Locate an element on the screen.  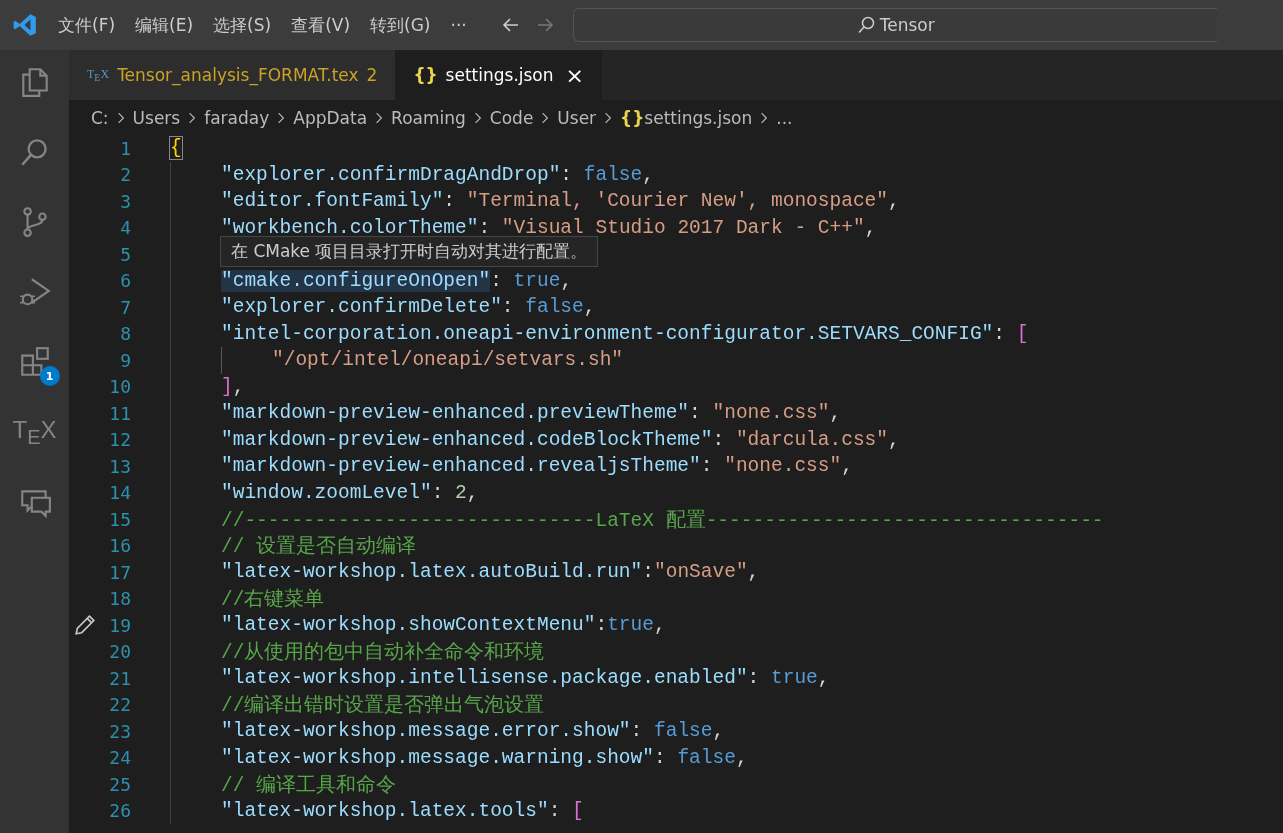
line-number: 21 is located at coordinates (119, 678).